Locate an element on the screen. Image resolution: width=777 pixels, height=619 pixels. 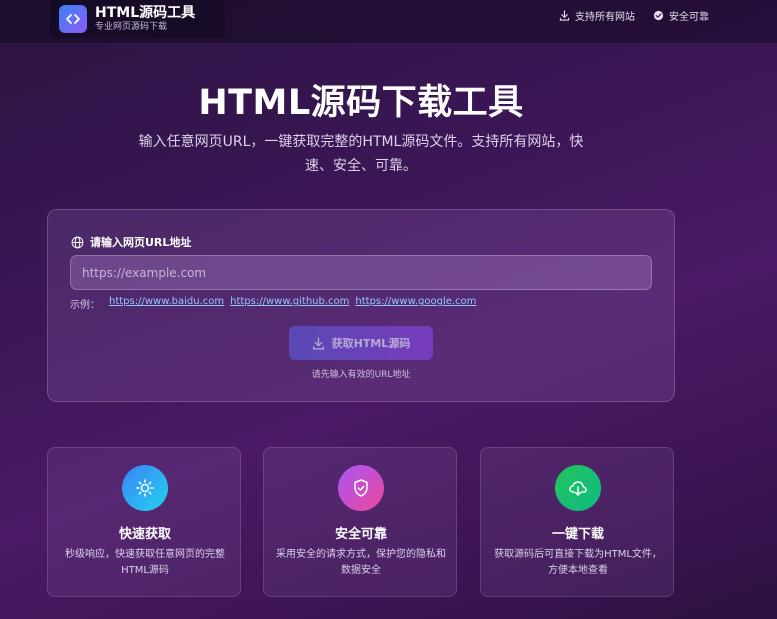
cloud-download-icon is located at coordinates (578, 488).